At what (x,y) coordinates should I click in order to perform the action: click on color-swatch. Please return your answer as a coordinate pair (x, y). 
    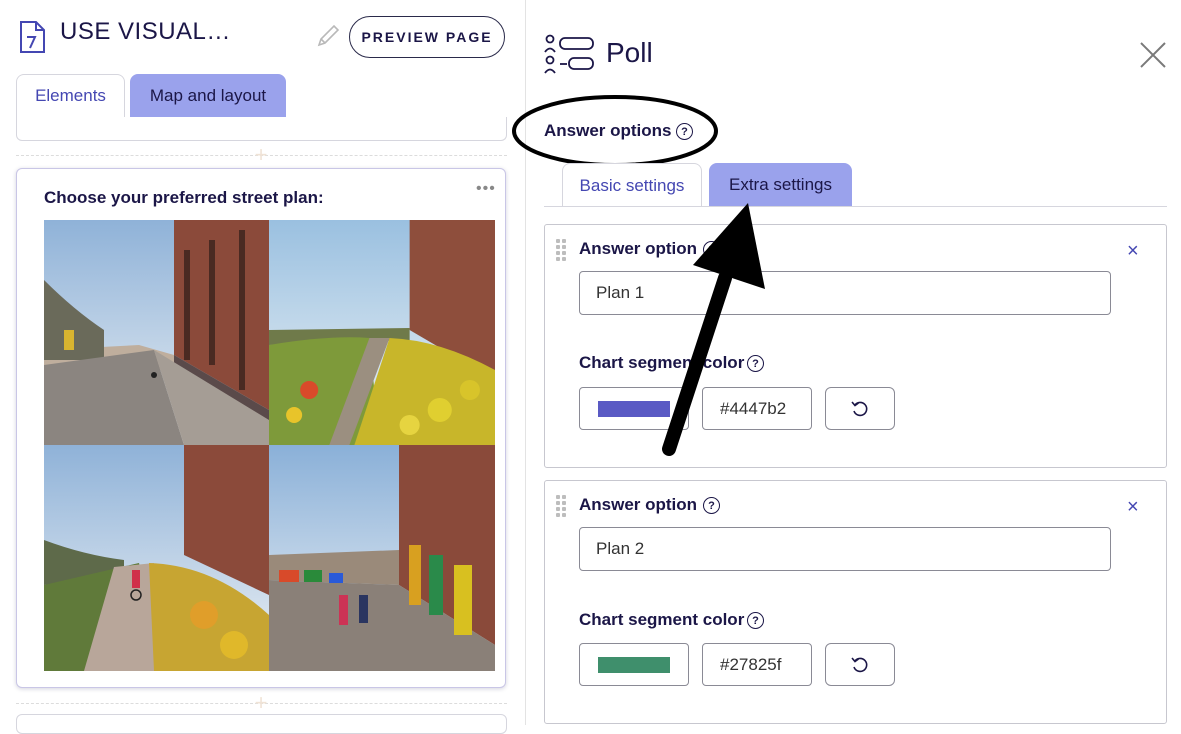
    Looking at the image, I should click on (634, 664).